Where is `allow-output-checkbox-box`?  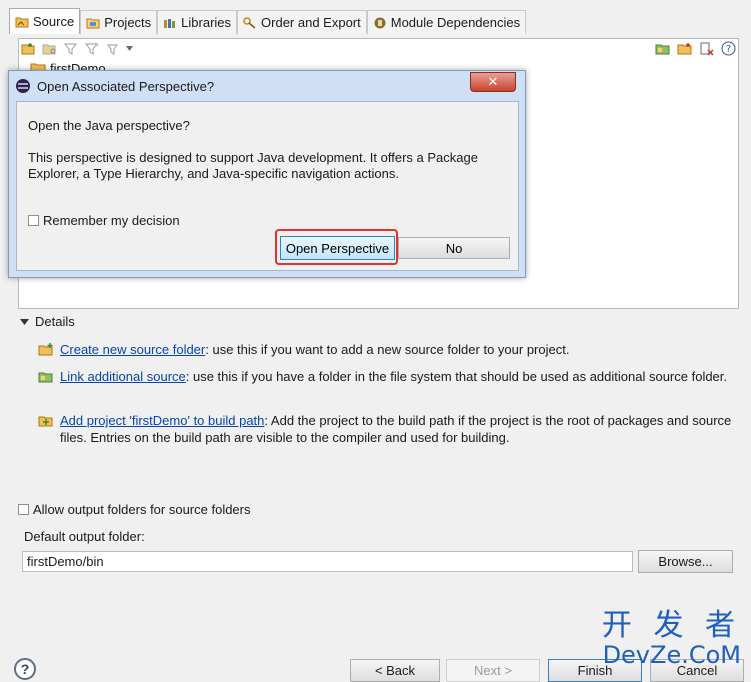 allow-output-checkbox-box is located at coordinates (23, 509).